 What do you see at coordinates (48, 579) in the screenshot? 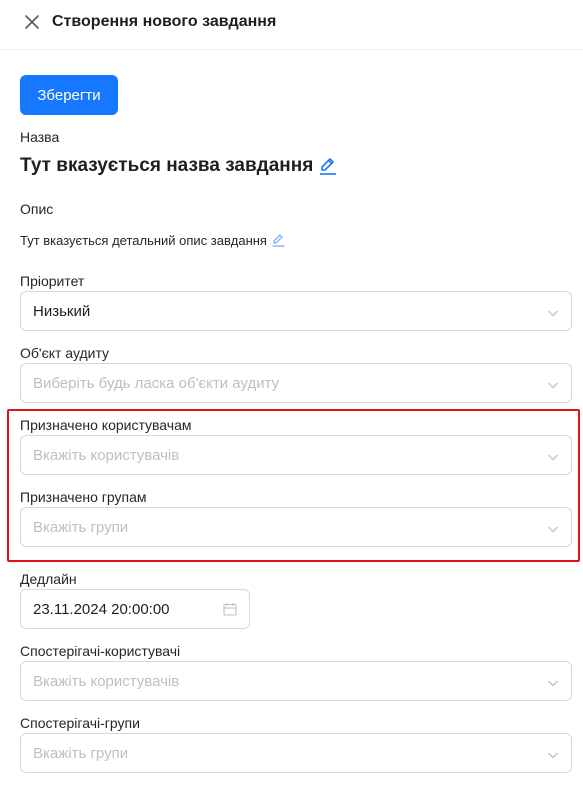
I see `deadline-label: Дедлайн` at bounding box center [48, 579].